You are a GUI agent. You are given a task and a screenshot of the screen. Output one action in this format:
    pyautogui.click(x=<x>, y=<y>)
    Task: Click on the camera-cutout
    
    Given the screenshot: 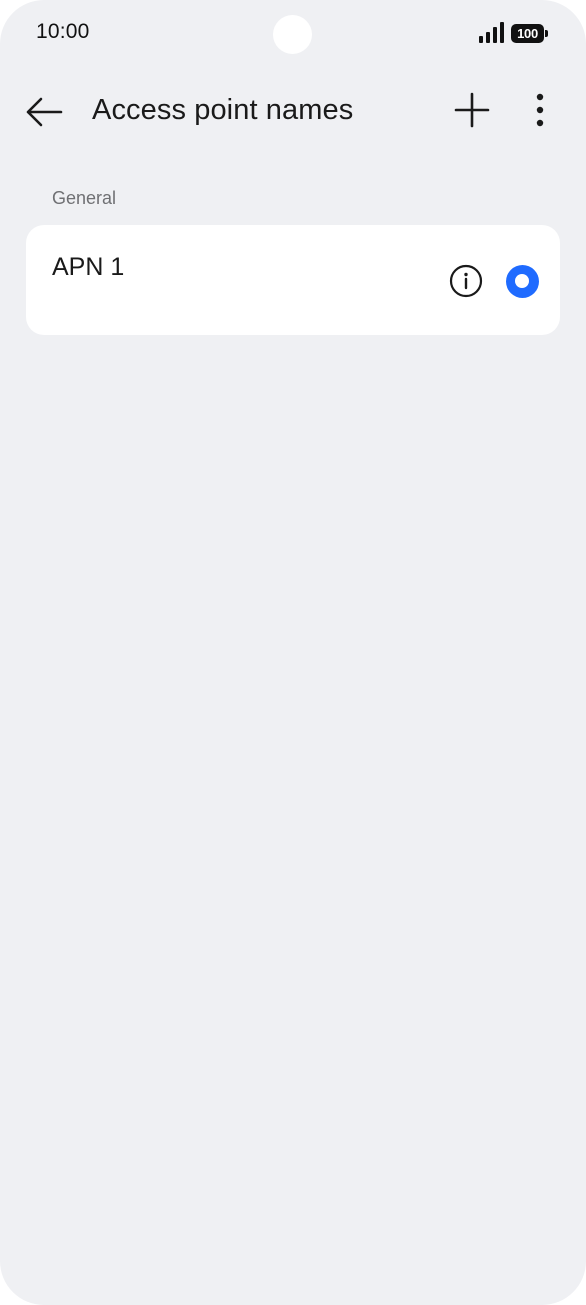 What is the action you would take?
    pyautogui.click(x=292, y=34)
    